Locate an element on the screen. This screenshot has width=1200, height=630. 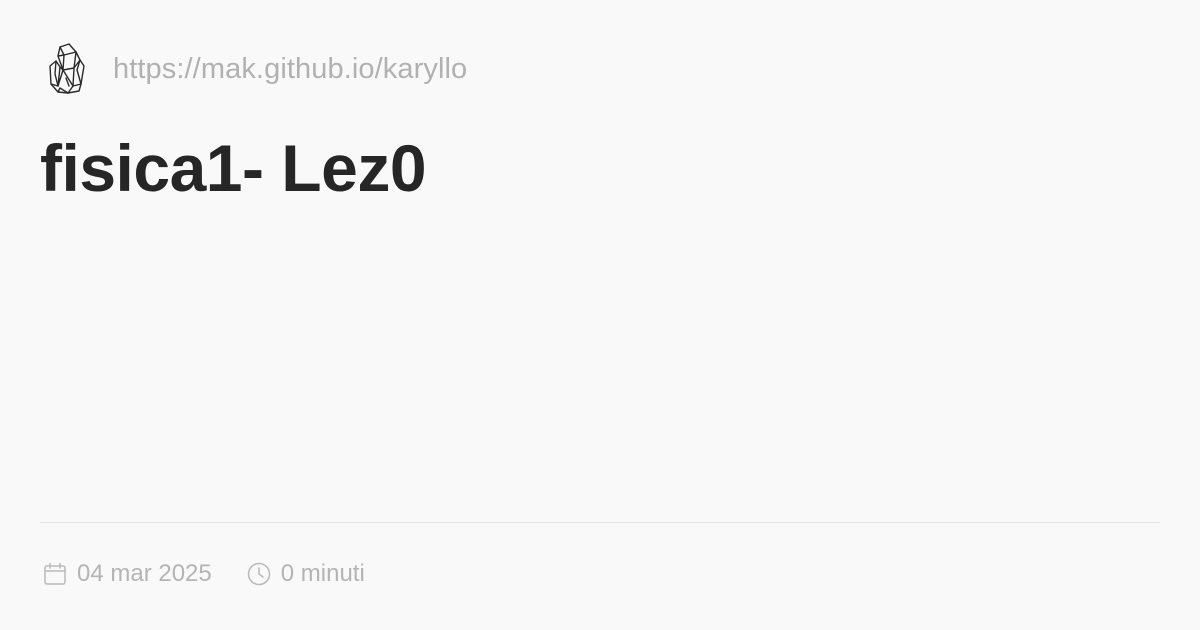
crystal-logo-icon is located at coordinates (67, 68).